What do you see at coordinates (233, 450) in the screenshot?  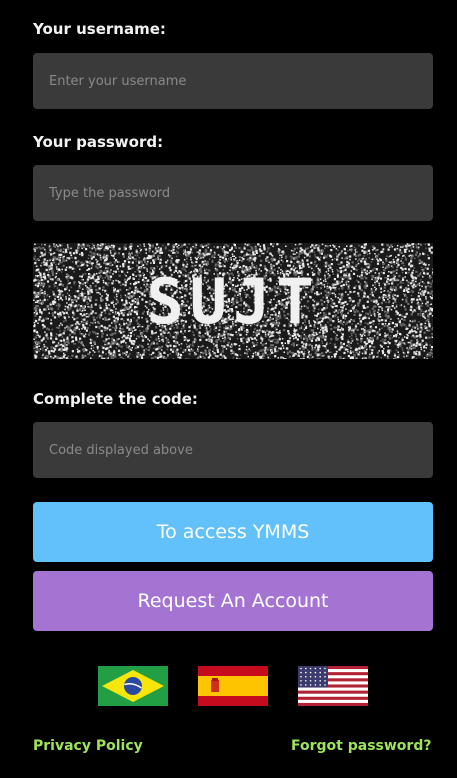 I see `code-input` at bounding box center [233, 450].